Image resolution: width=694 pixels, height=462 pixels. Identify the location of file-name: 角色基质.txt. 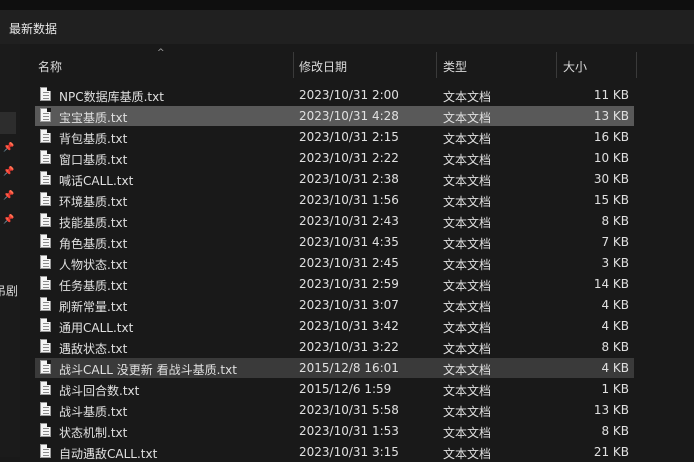
(93, 244).